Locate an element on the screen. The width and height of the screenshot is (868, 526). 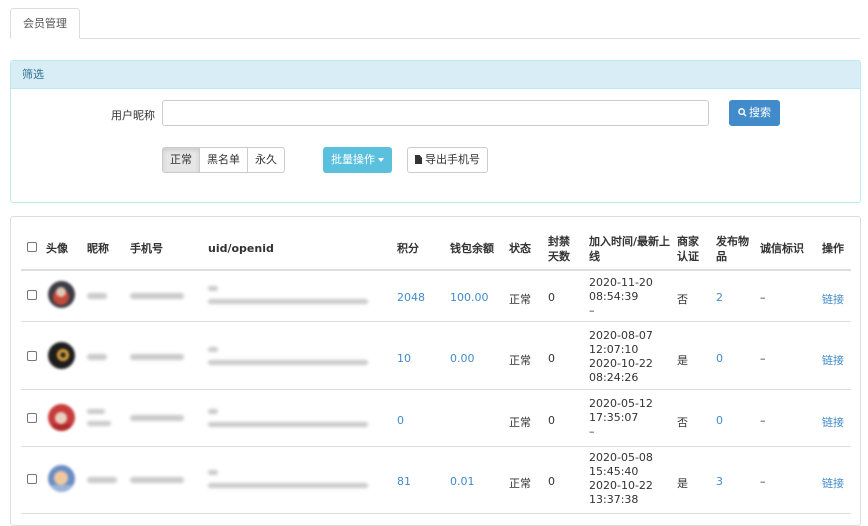
join-time: 2020-05-08 is located at coordinates (621, 457).